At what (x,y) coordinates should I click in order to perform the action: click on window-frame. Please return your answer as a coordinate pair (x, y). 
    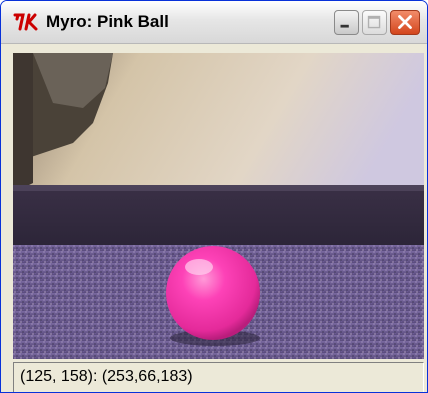
    Looking at the image, I should click on (7, 218).